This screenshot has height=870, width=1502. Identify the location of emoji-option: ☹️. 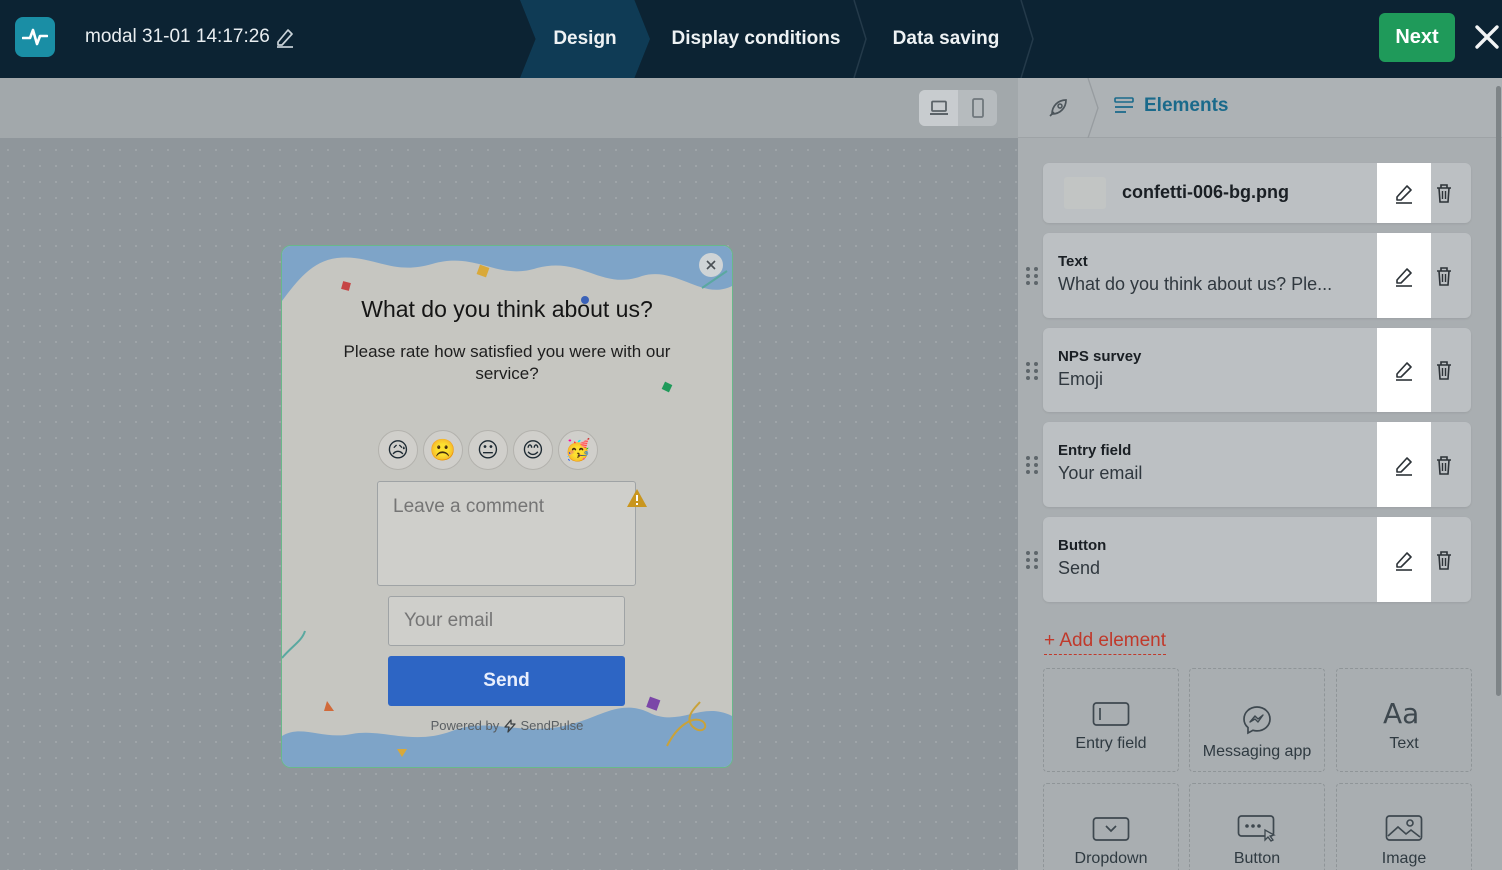
(443, 450).